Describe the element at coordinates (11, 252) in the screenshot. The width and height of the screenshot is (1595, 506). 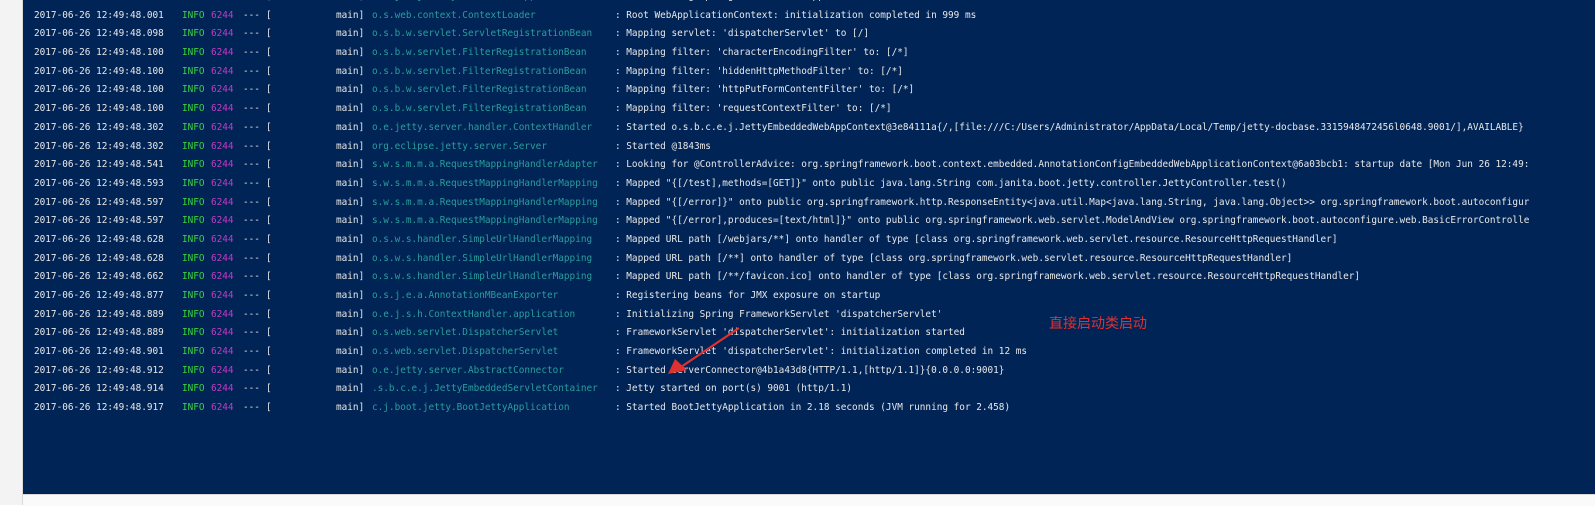
I see `left-gutter` at that location.